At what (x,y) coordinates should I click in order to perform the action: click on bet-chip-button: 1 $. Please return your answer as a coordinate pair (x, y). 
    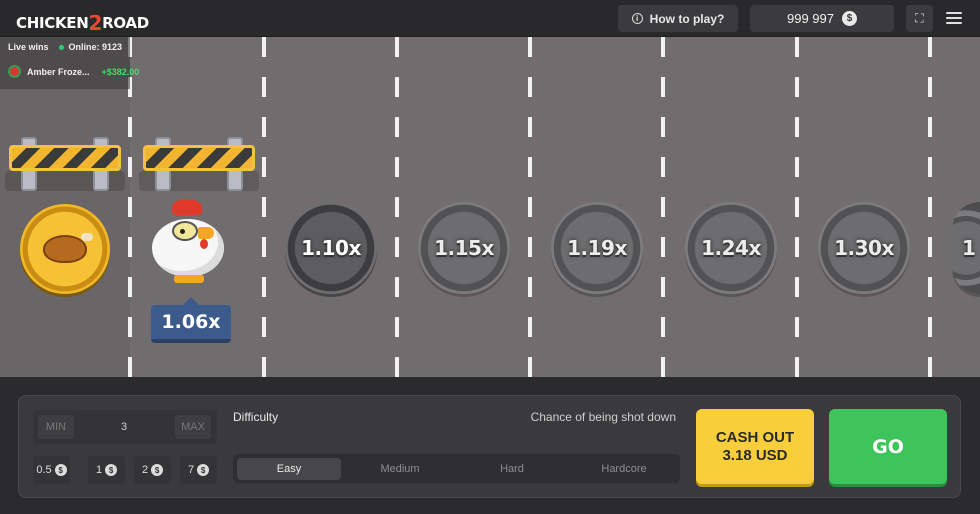
    Looking at the image, I should click on (106, 470).